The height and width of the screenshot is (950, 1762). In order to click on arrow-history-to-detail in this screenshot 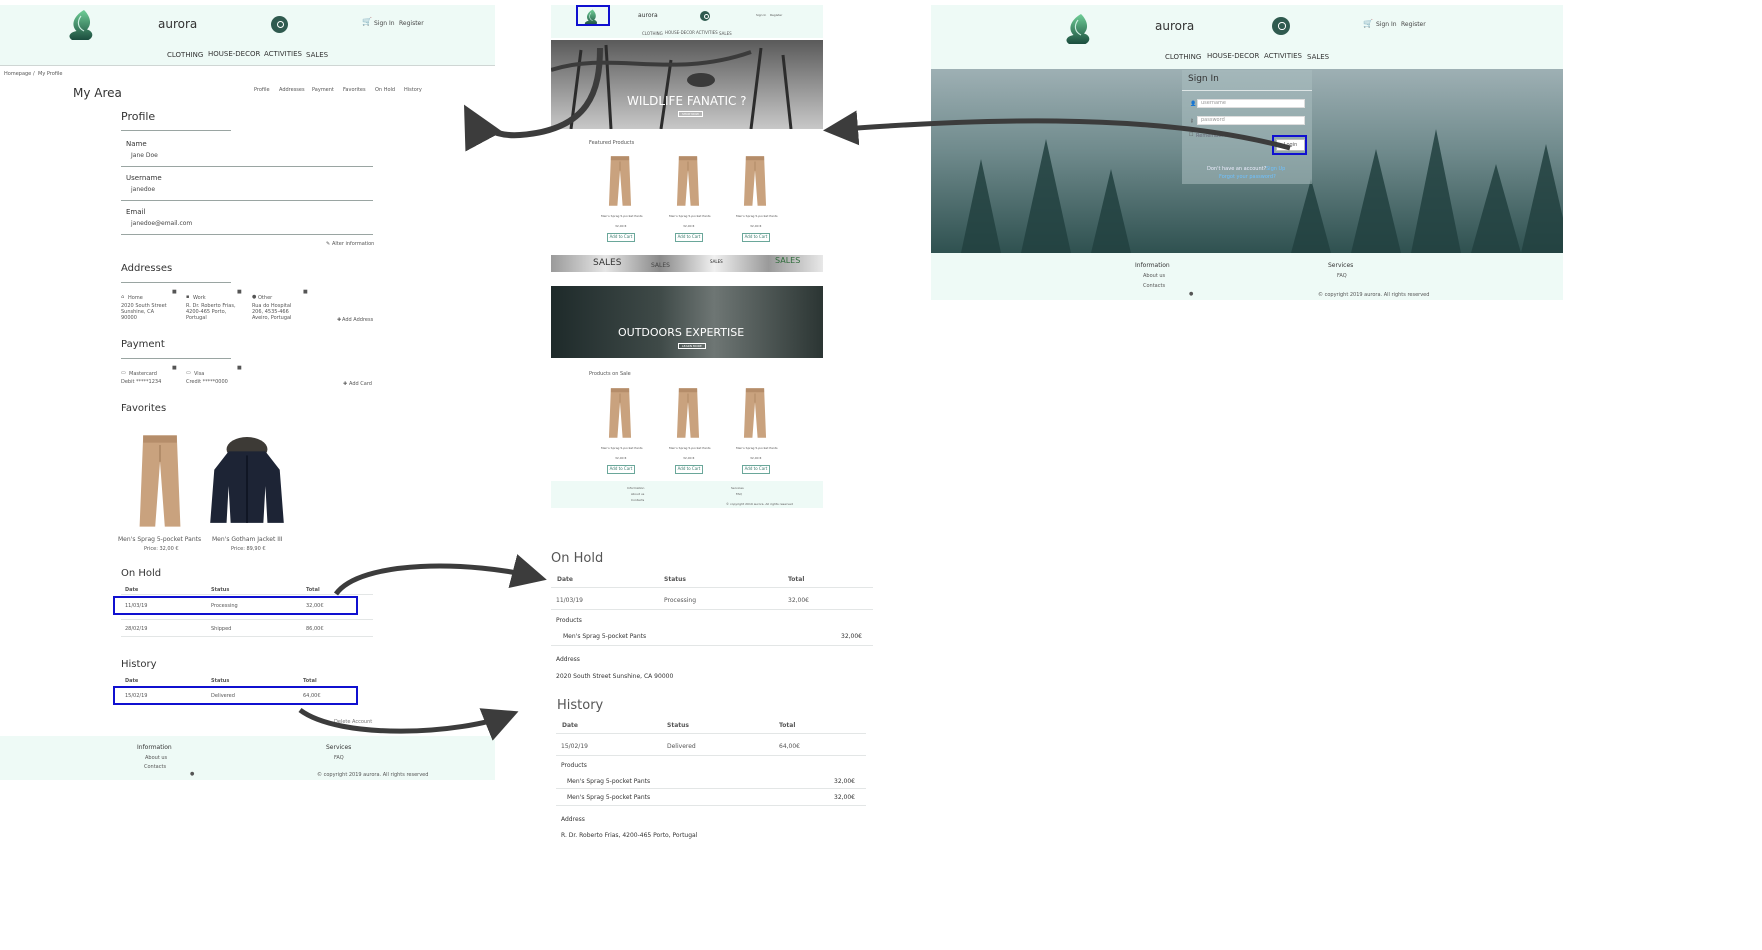, I will do `click(408, 724)`.